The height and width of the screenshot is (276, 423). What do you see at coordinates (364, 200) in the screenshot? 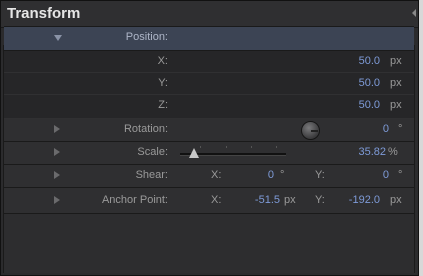
I see `anchor-y-value: -192.0` at bounding box center [364, 200].